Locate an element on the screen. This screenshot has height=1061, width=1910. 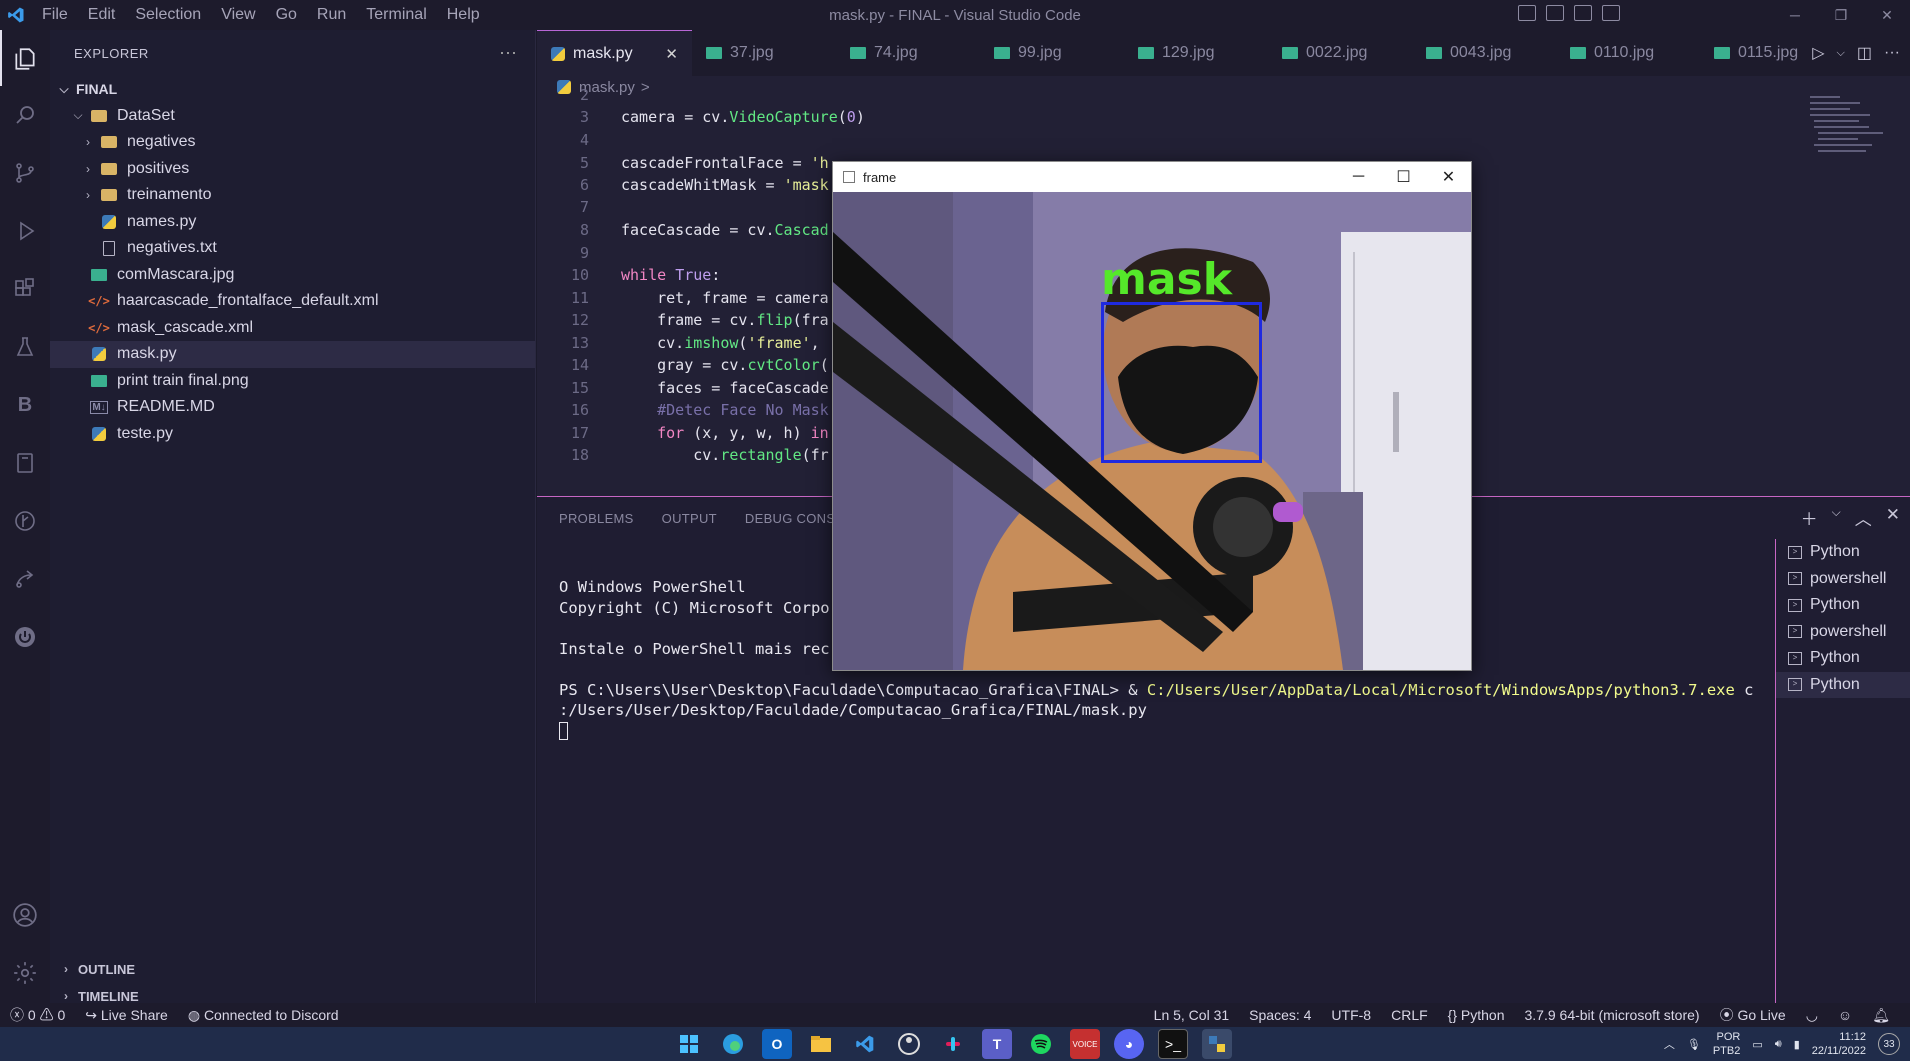
tree-file-commascara: comMascara.jpg is located at coordinates (292, 275).